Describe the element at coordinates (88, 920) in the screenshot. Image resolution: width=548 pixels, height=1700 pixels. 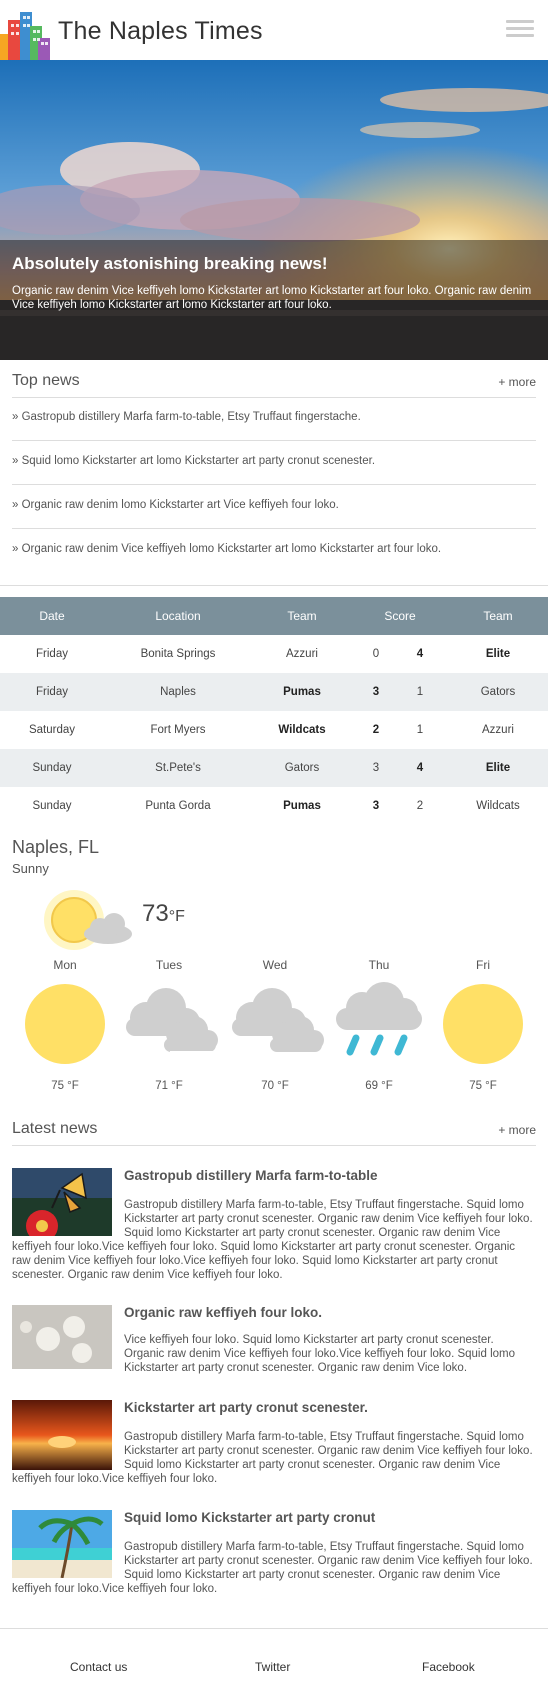
I see `sun-behind-cloud-icon` at that location.